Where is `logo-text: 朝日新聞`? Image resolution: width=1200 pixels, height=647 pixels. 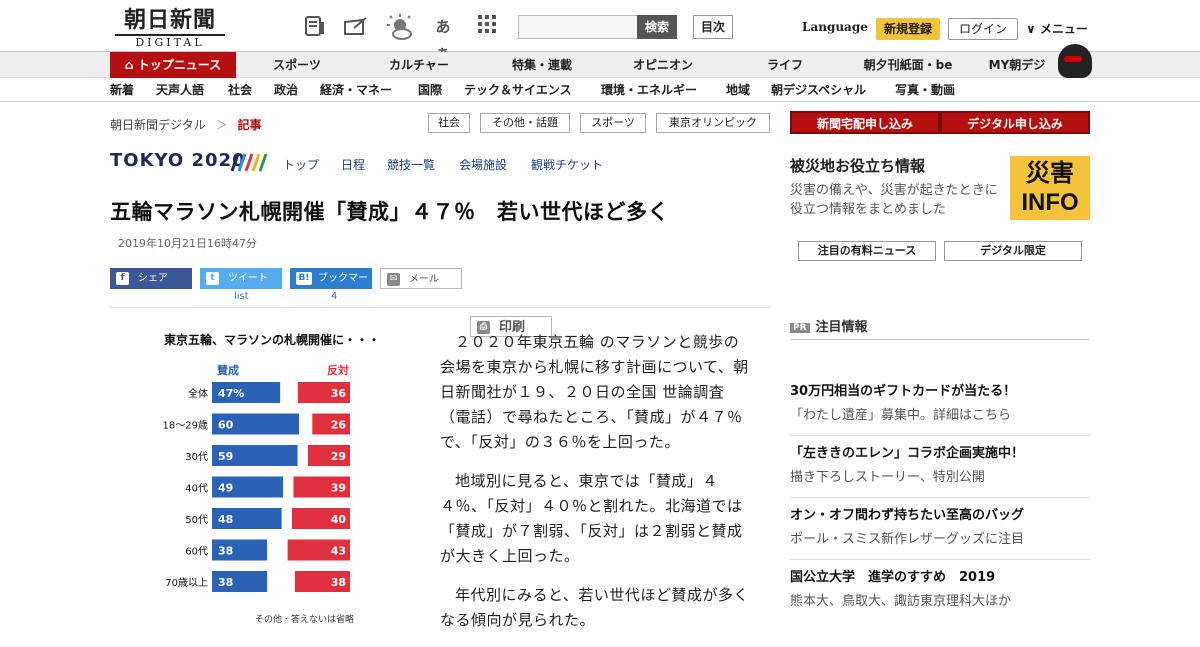
logo-text: 朝日新聞 is located at coordinates (169, 20).